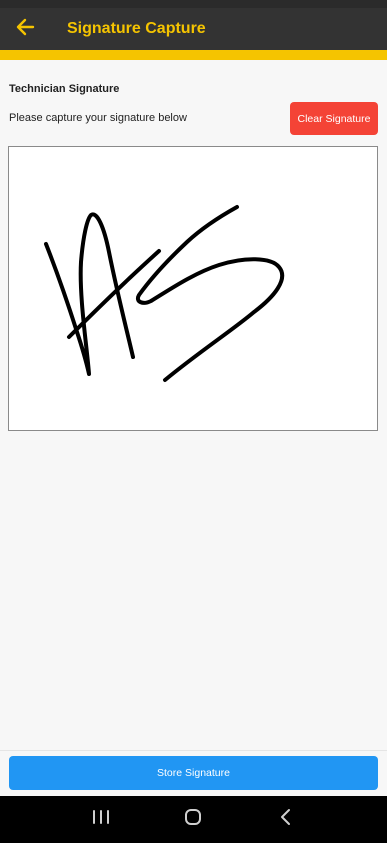  What do you see at coordinates (164, 293) in the screenshot?
I see `signature-stroke` at bounding box center [164, 293].